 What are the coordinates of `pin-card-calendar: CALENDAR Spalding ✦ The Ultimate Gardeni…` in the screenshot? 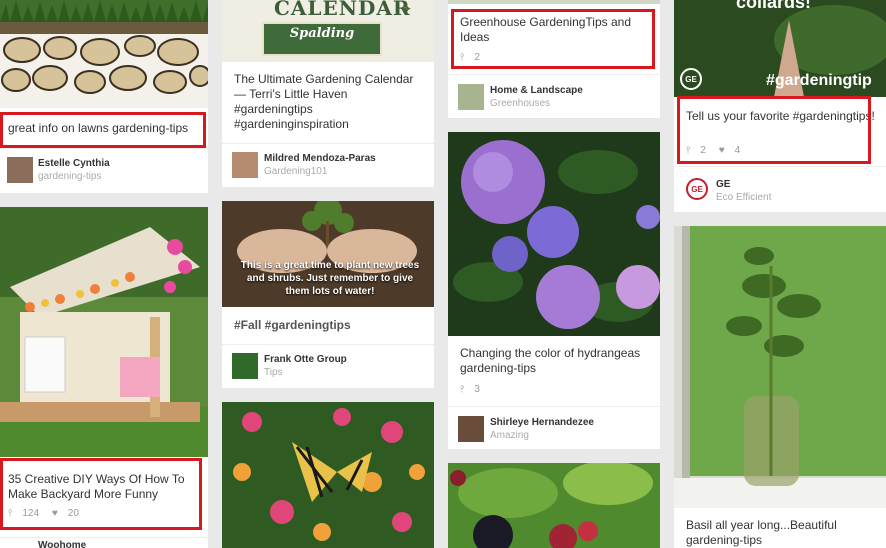 It's located at (328, 93).